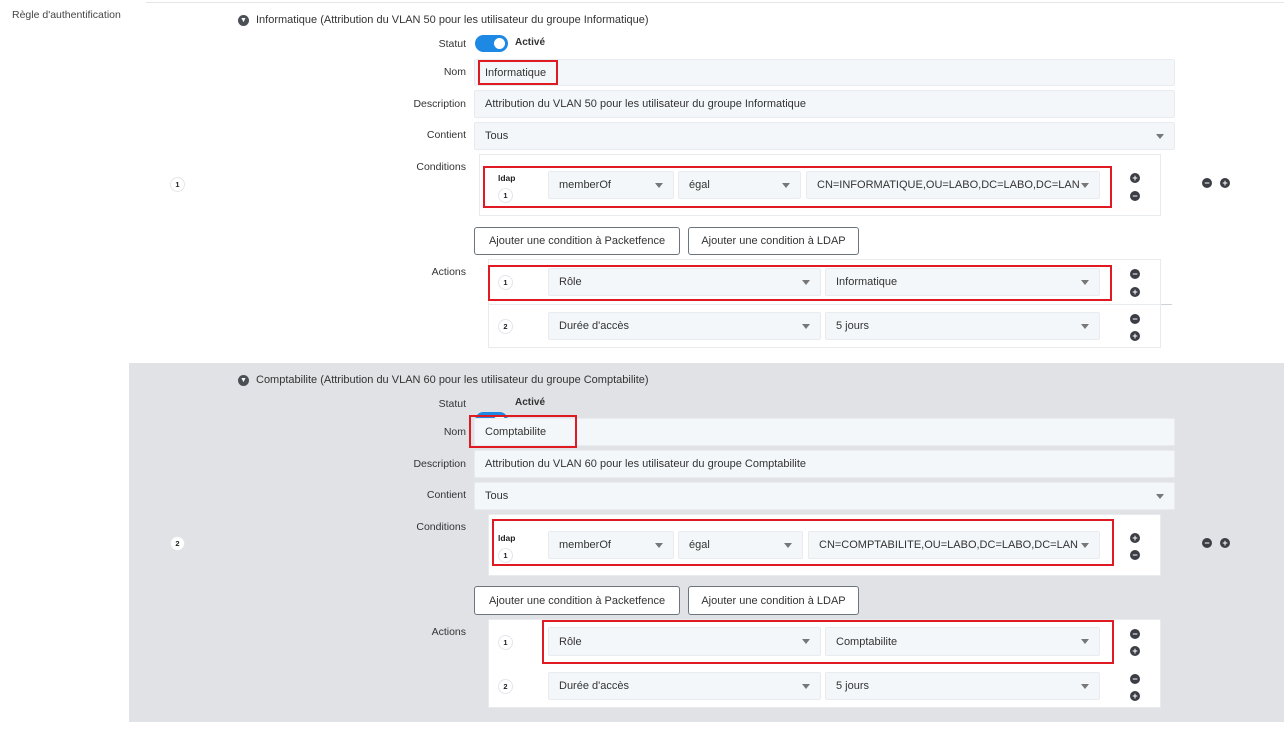  What do you see at coordinates (824, 432) in the screenshot?
I see `name-input: Comptabilite` at bounding box center [824, 432].